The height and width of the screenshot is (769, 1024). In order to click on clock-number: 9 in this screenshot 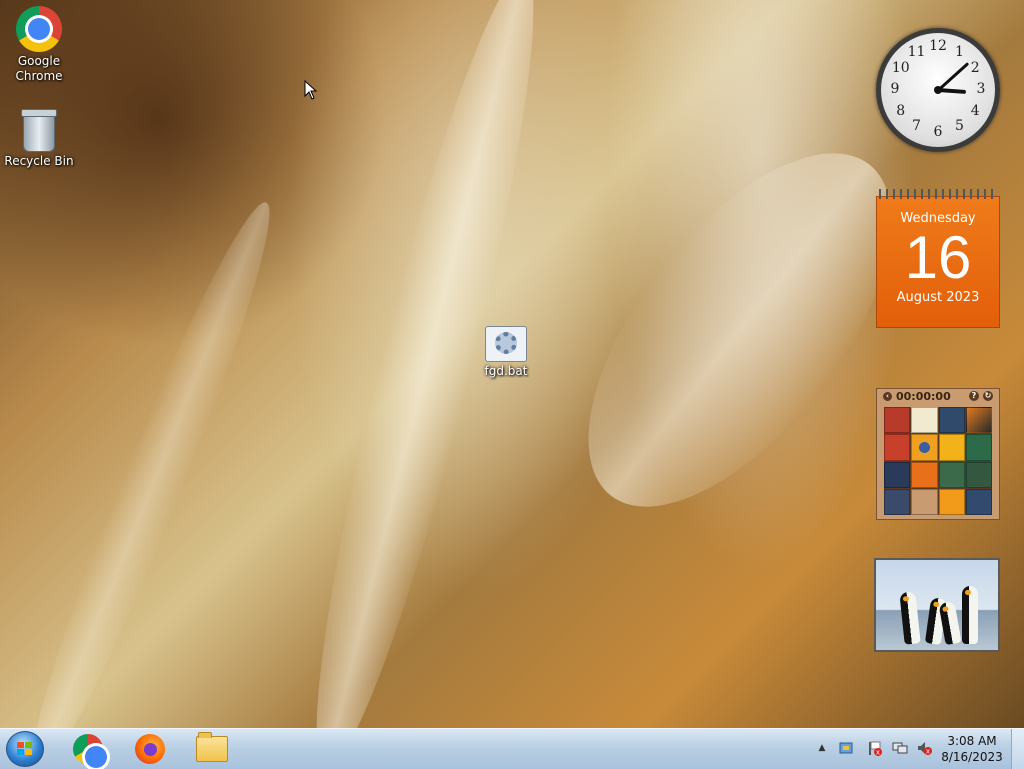, I will do `click(895, 89)`.